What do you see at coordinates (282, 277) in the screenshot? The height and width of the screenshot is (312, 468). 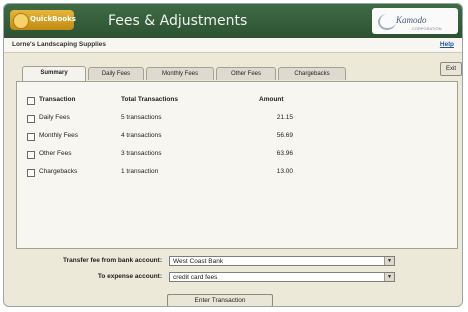 I see `expense-account-select: credit card fees ▼` at bounding box center [282, 277].